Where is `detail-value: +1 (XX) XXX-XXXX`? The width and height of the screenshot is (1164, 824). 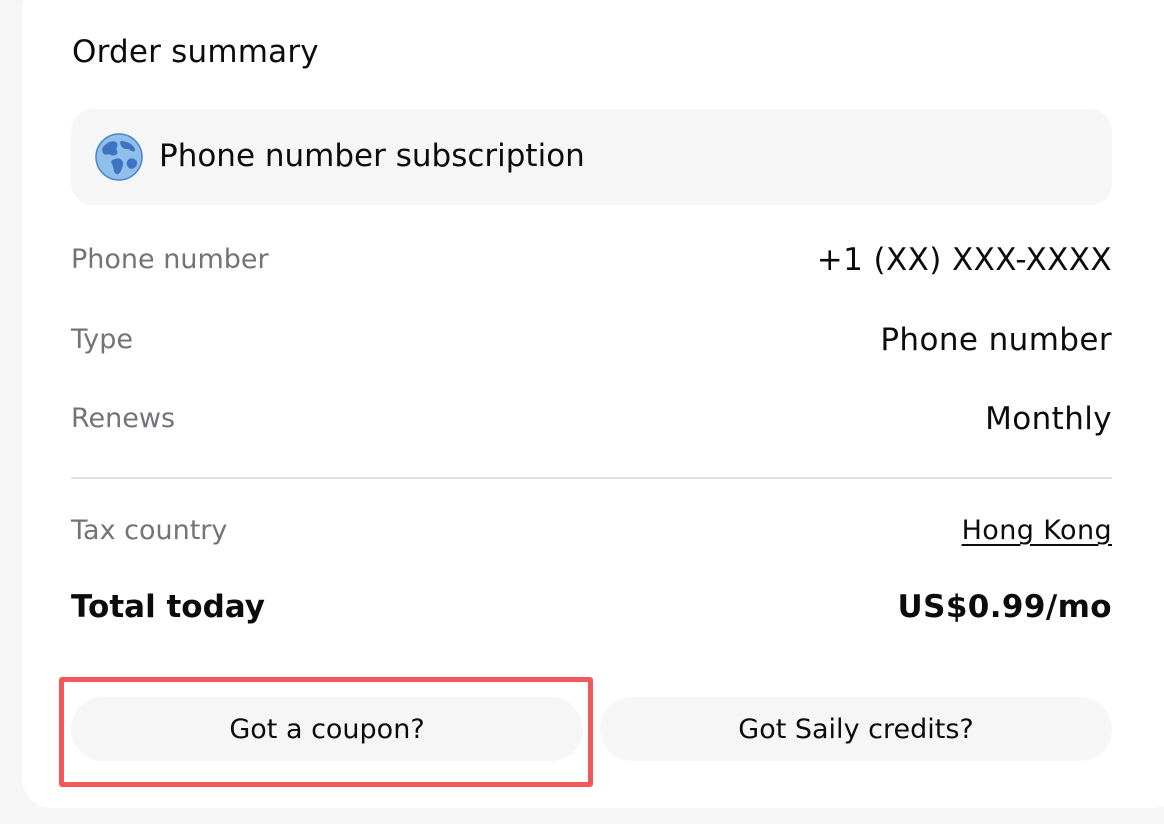 detail-value: +1 (XX) XXX-XXXX is located at coordinates (964, 260).